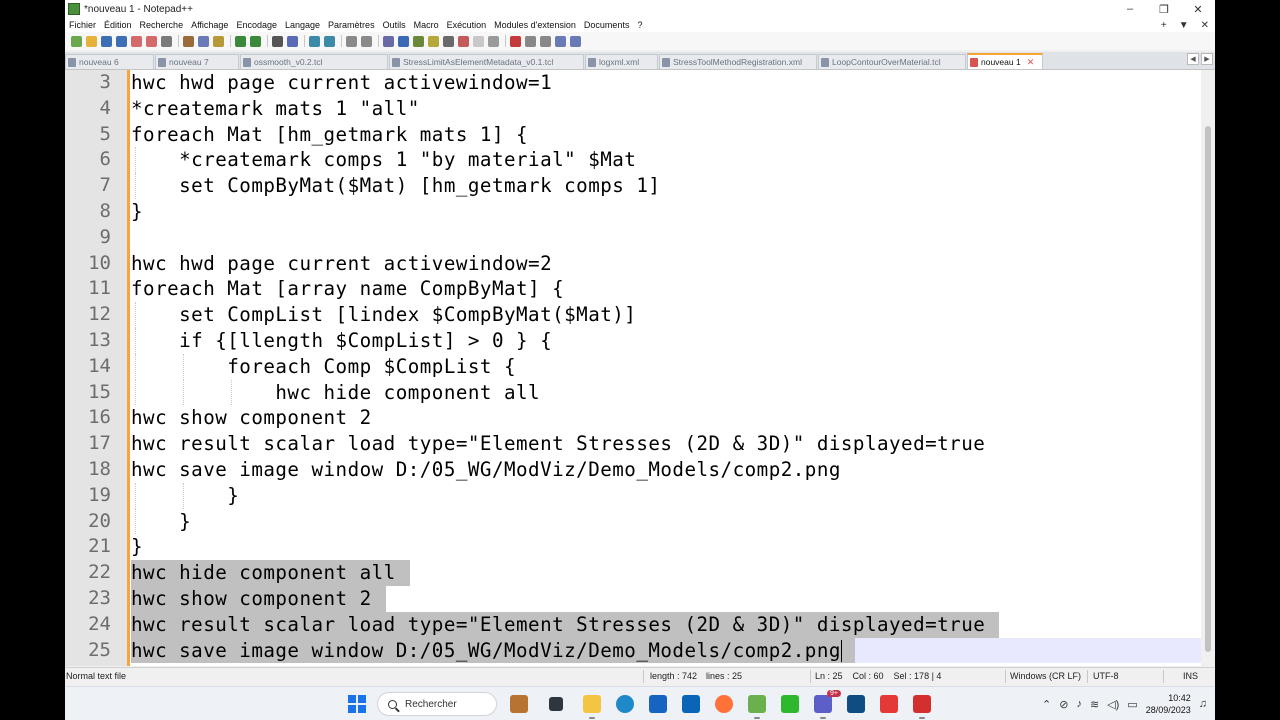 This screenshot has height=720, width=1280. What do you see at coordinates (394, 25) in the screenshot?
I see `menu-item: Outils` at bounding box center [394, 25].